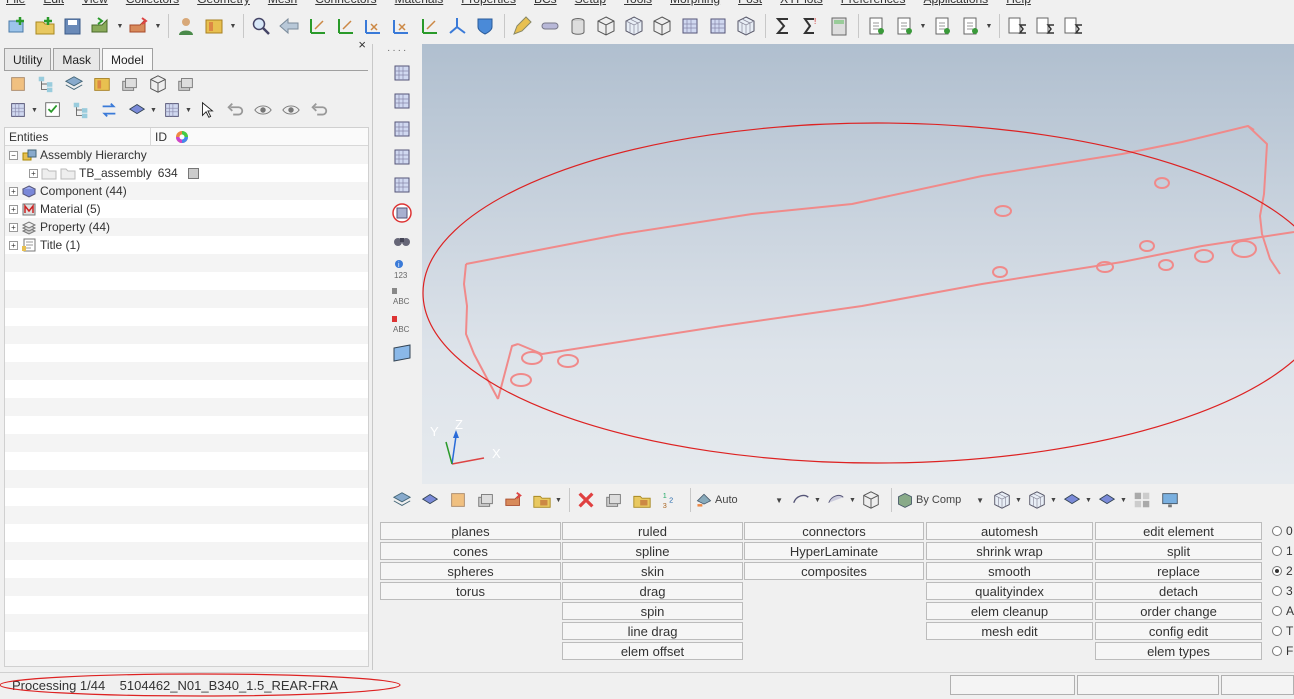  What do you see at coordinates (1002, 500) in the screenshot?
I see `mesh-display-button` at bounding box center [1002, 500].